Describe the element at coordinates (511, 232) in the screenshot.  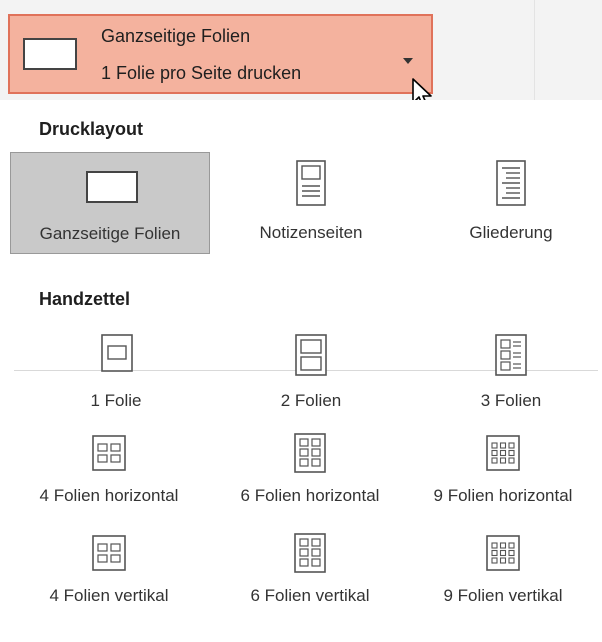
I see `layout-item-label: Gliederung` at that location.